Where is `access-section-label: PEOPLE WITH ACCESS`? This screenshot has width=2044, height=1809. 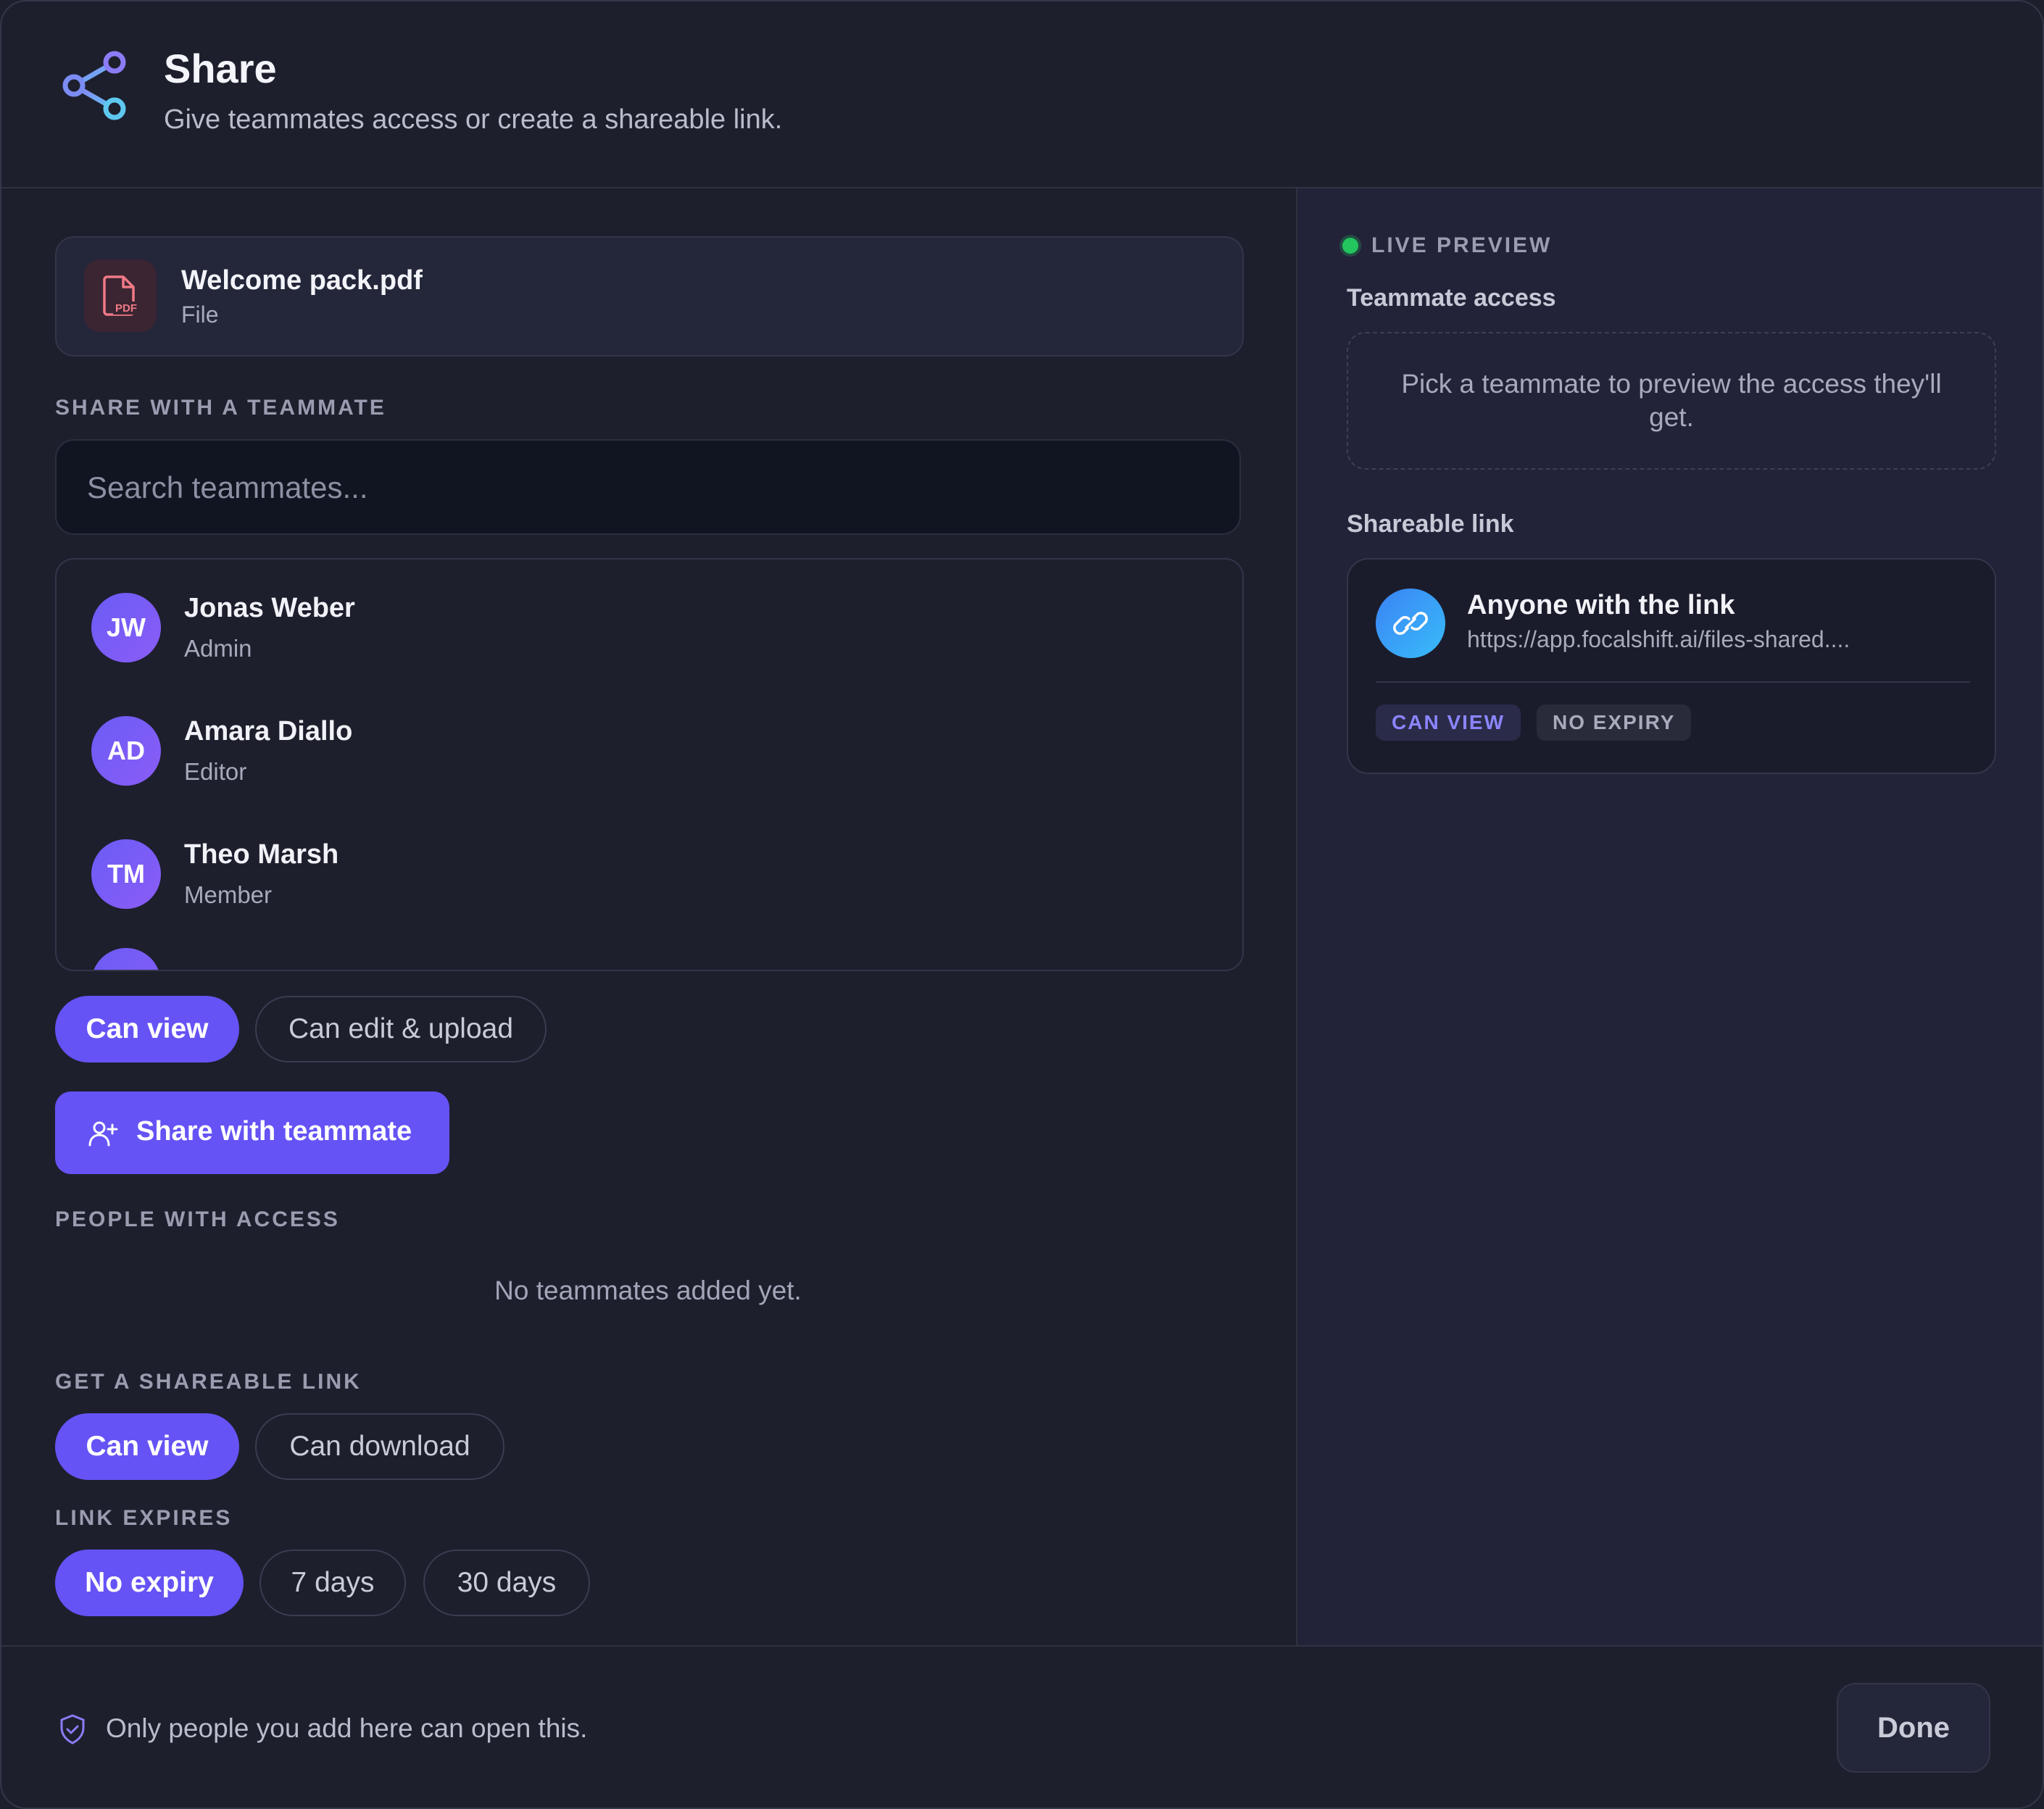
access-section-label: PEOPLE WITH ACCESS is located at coordinates (197, 1219).